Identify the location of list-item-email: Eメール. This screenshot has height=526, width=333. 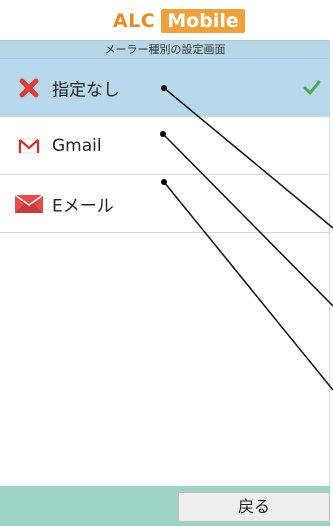
(165, 204).